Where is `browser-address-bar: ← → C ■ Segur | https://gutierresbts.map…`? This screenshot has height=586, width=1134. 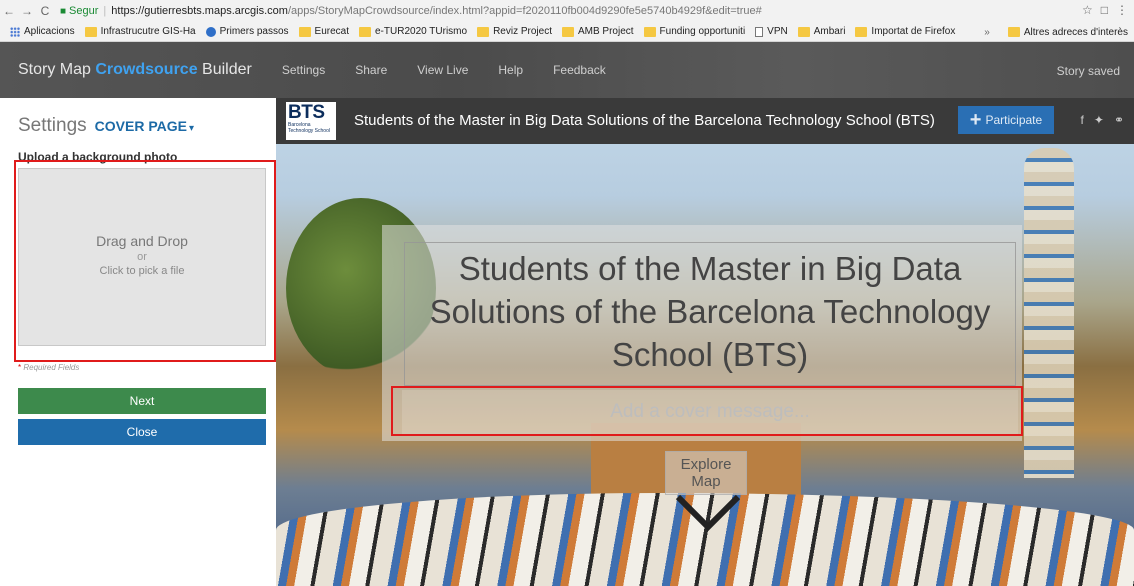
browser-address-bar: ← → C ■ Segur | https://gutierresbts.map… is located at coordinates (567, 11).